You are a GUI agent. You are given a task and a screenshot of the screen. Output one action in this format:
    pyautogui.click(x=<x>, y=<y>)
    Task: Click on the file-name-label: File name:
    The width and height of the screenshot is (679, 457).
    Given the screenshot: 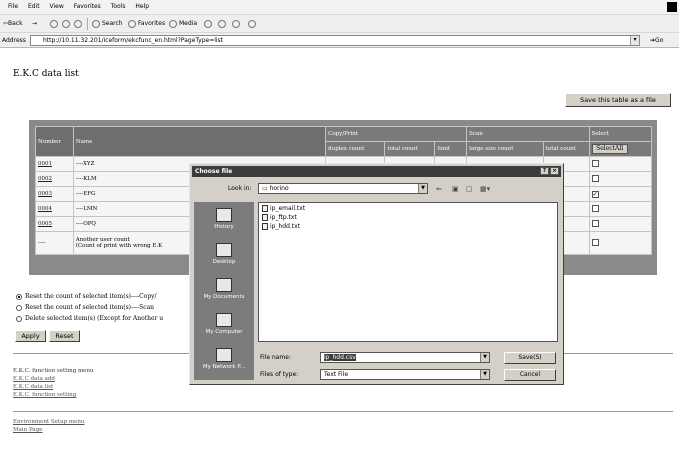 What is the action you would take?
    pyautogui.click(x=275, y=357)
    